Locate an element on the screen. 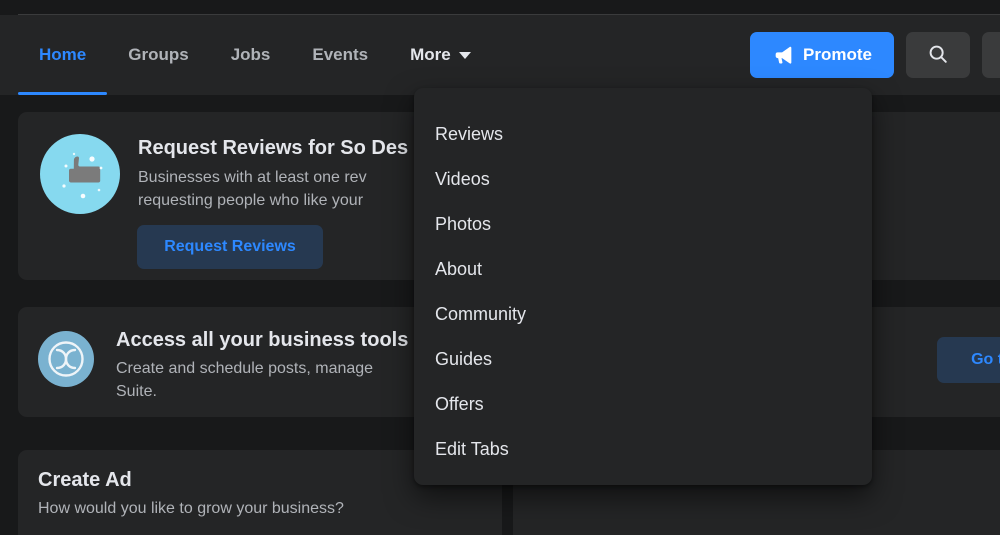 The height and width of the screenshot is (535, 1000). nav-actions: Promote is located at coordinates (875, 55).